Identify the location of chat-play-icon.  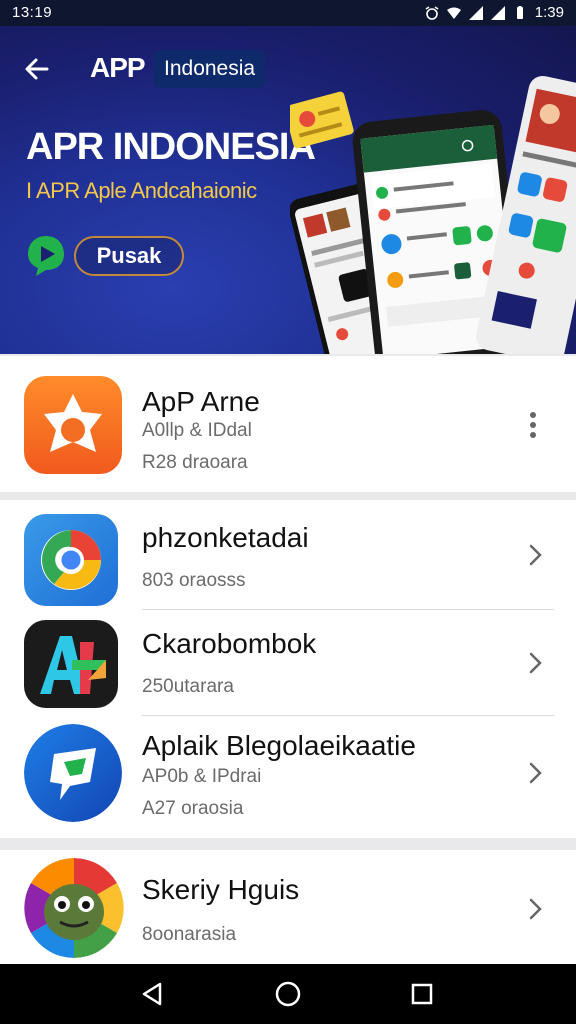
(46, 256).